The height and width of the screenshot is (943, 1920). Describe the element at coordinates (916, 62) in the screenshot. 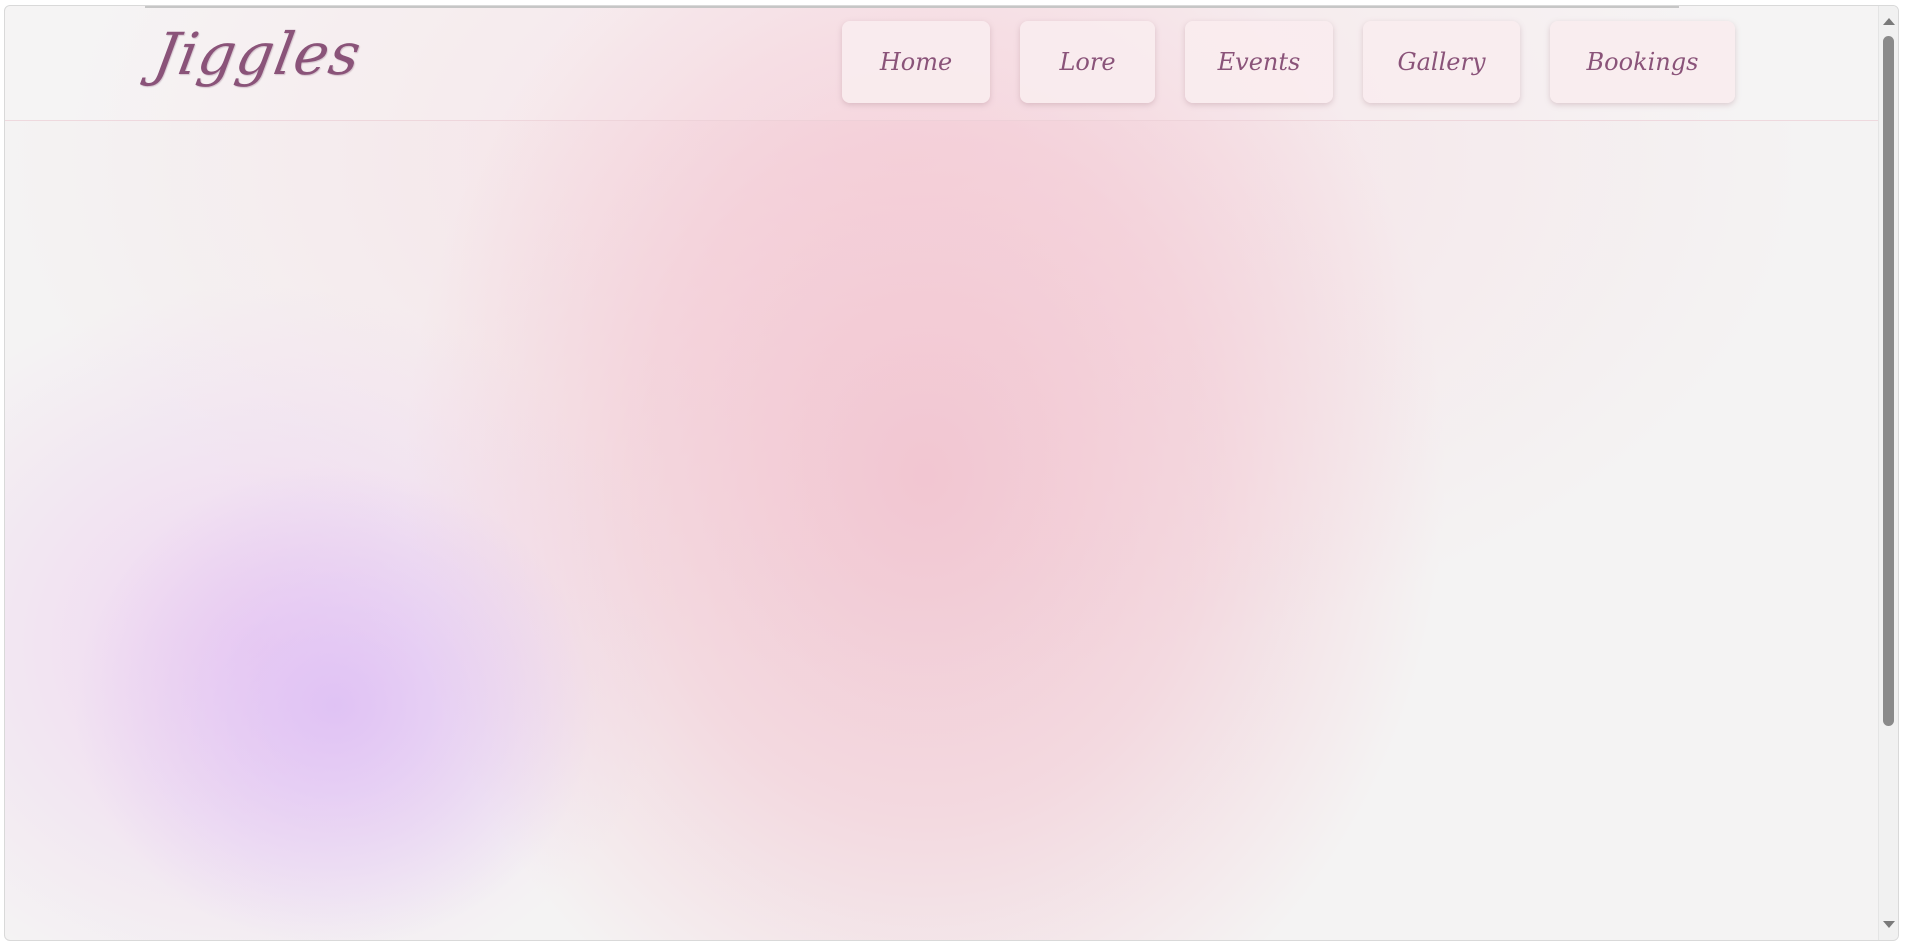

I see `nav-home-button: Home` at that location.